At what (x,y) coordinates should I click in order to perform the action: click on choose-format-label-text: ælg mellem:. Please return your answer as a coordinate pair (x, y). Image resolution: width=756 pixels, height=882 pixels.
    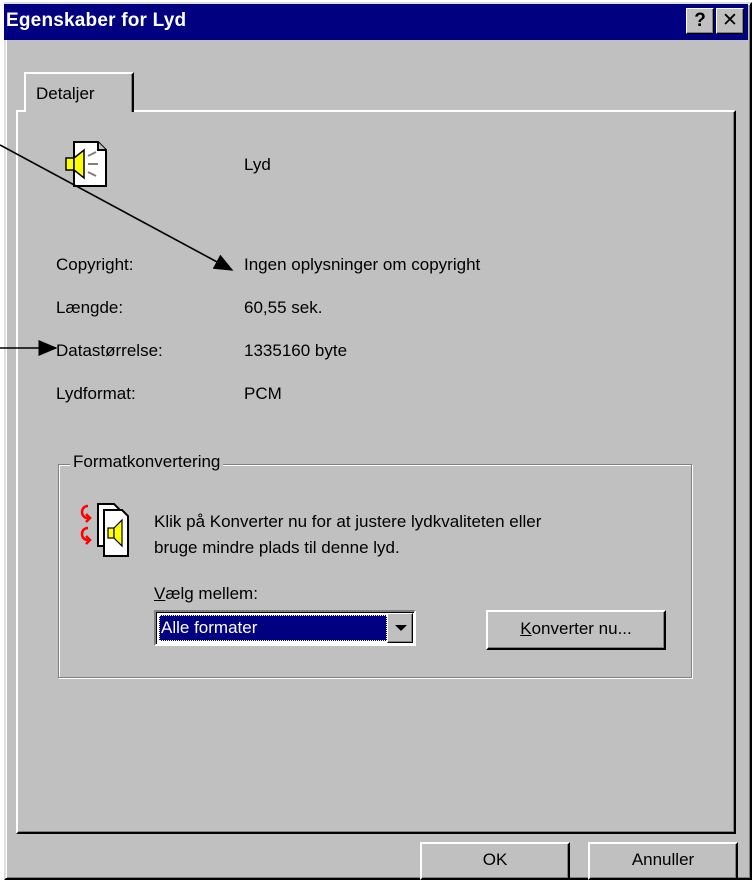
    Looking at the image, I should click on (211, 593).